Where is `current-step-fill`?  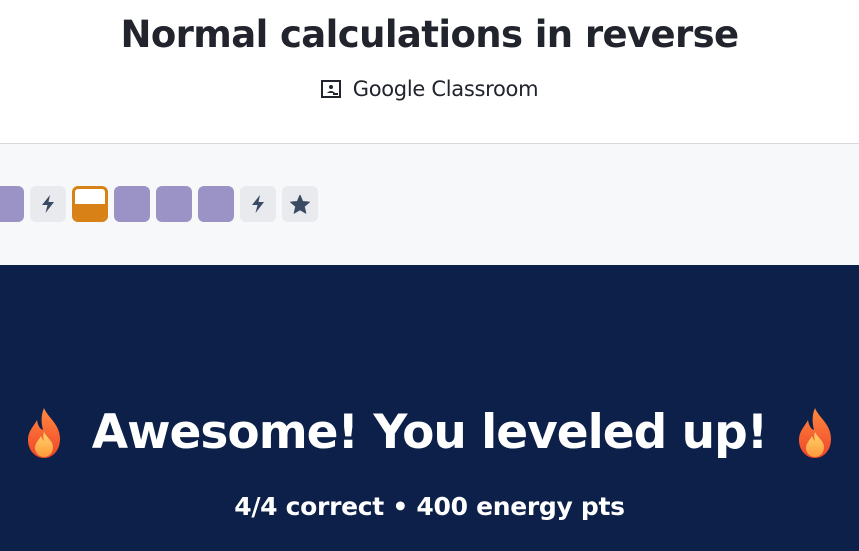
current-step-fill is located at coordinates (90, 211).